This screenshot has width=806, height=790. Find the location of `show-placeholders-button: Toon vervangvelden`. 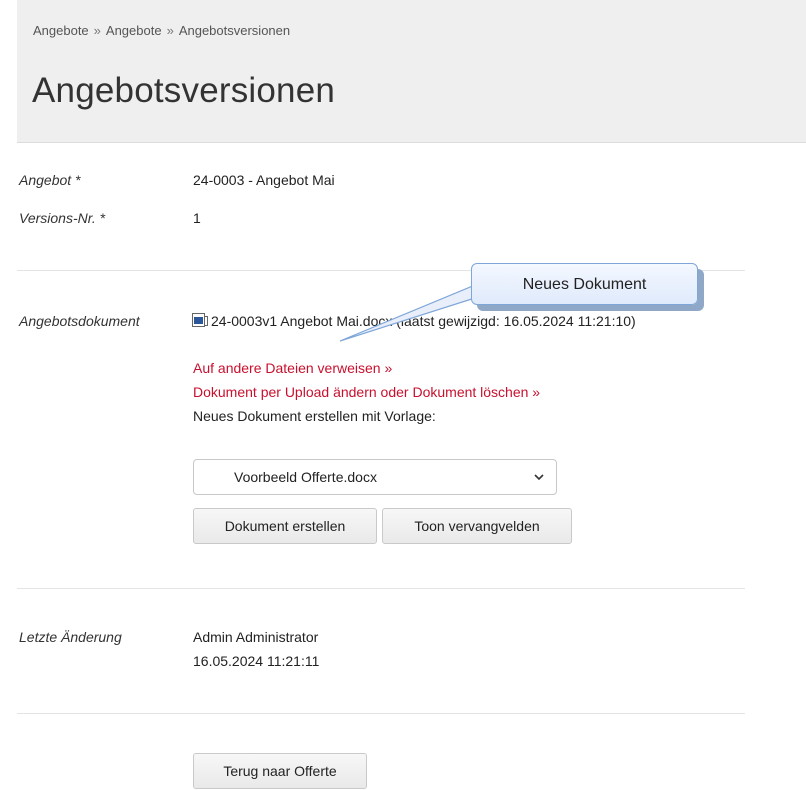

show-placeholders-button: Toon vervangvelden is located at coordinates (477, 526).